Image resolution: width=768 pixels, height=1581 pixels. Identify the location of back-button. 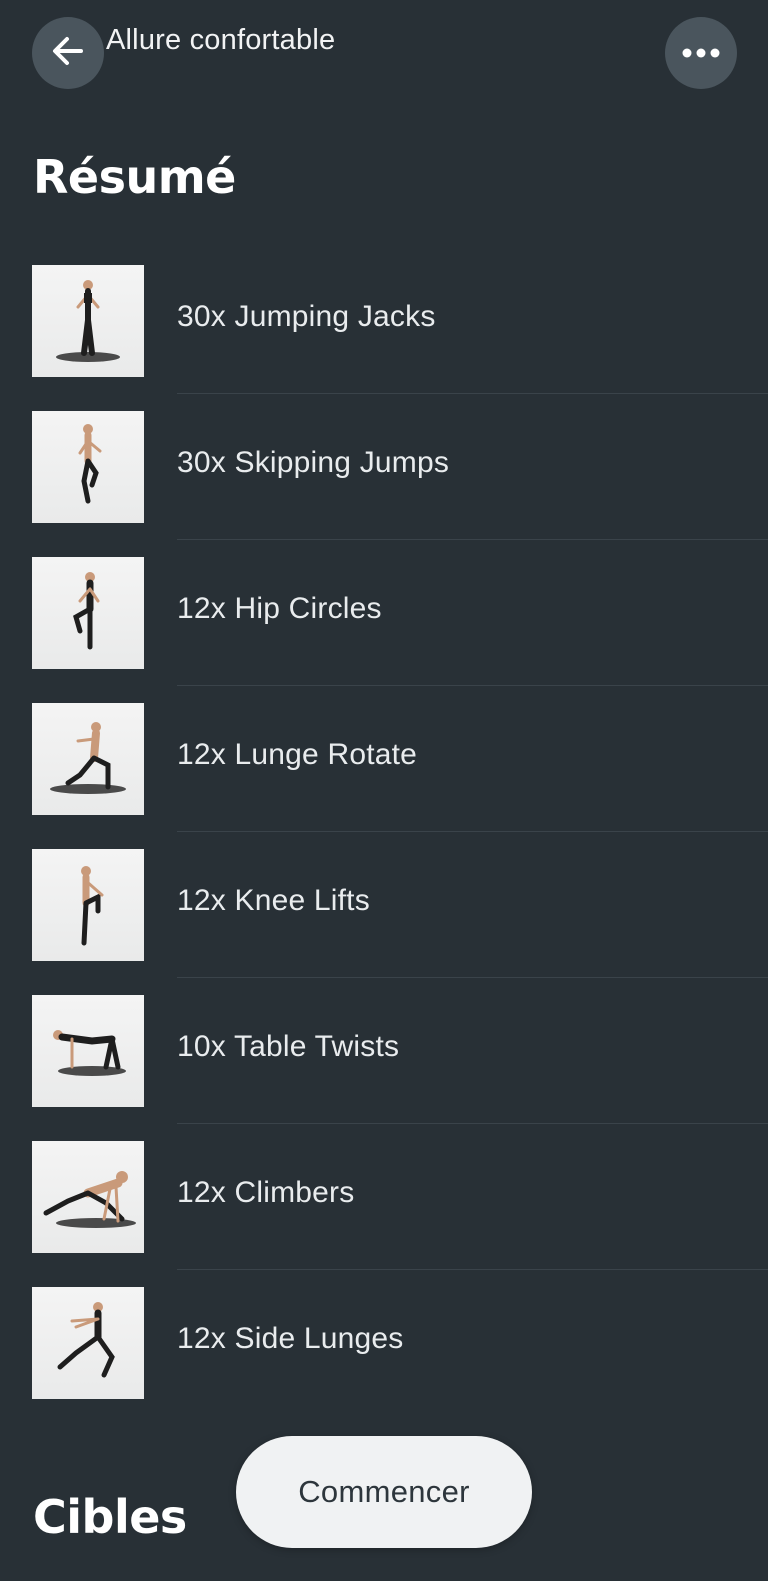
(68, 53).